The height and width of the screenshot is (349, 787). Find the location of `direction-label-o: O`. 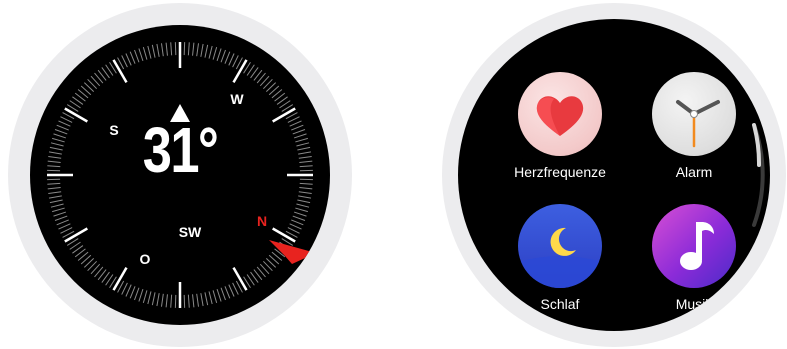

direction-label-o: O is located at coordinates (145, 259).